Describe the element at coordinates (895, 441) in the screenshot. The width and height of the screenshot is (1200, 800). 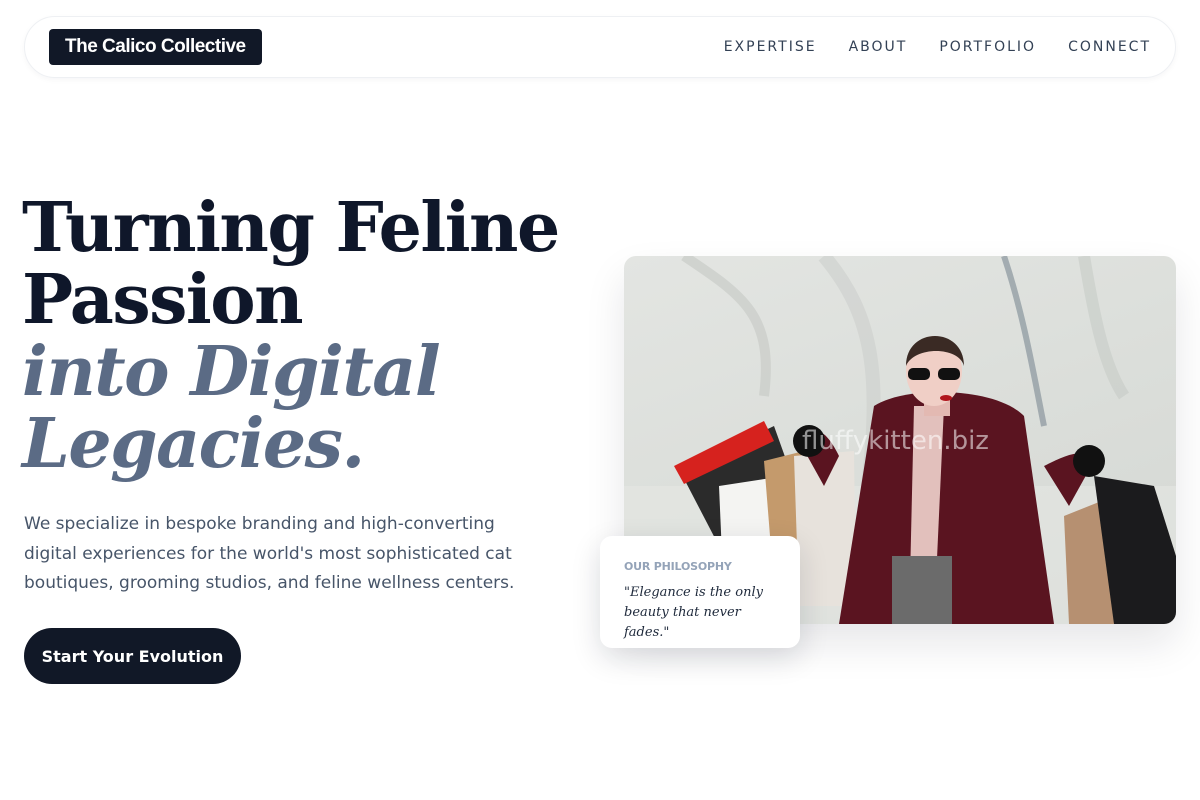
I see `image-watermark: fluffykitten.biz` at that location.